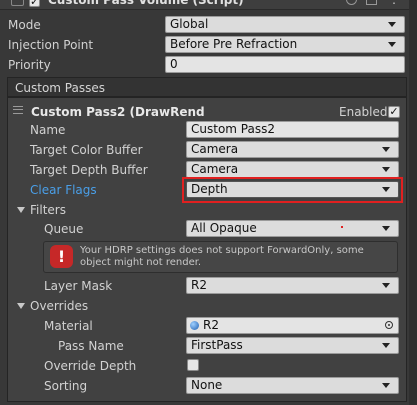 This screenshot has width=417, height=405. I want to click on target-color-buffer-dropdown: Camera, so click(292, 149).